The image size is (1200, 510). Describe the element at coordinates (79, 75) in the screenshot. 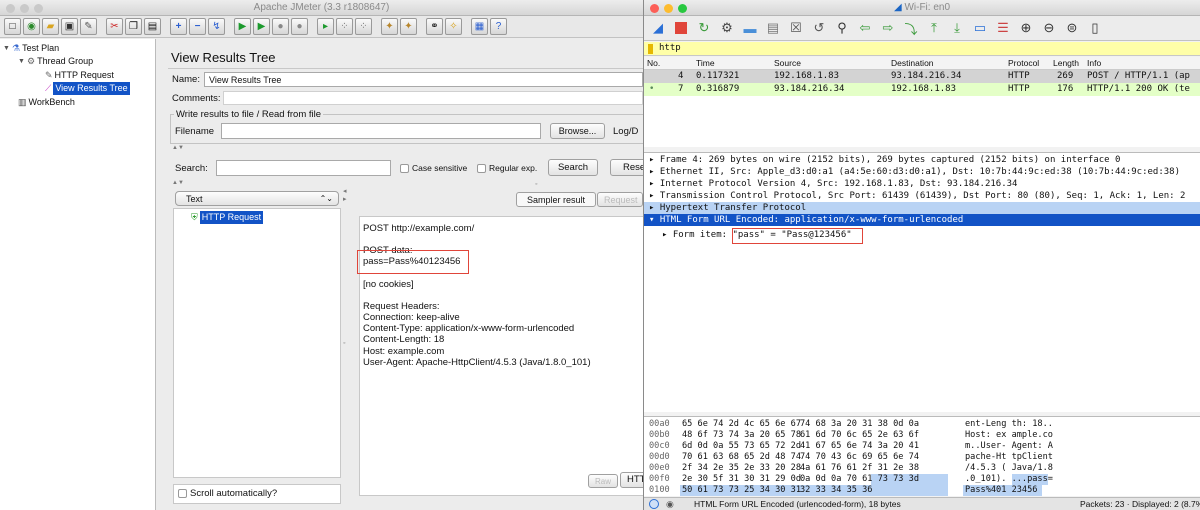

I see `tree-node-http-request: ✎ HTTP Request` at that location.